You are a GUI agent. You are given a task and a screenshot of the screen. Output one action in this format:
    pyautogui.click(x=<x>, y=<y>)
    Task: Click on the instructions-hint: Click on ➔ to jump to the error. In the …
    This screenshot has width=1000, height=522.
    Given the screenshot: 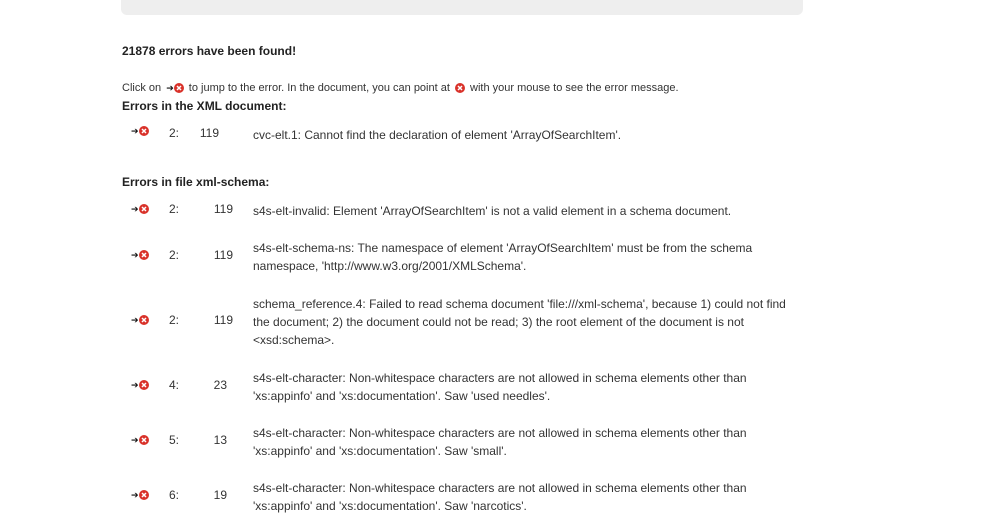 What is the action you would take?
    pyautogui.click(x=400, y=88)
    